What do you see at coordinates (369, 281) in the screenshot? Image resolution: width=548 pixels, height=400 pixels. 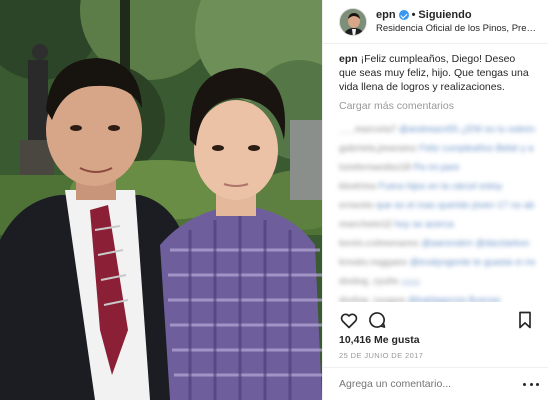 I see `comment-username: dodog_ryulis` at bounding box center [369, 281].